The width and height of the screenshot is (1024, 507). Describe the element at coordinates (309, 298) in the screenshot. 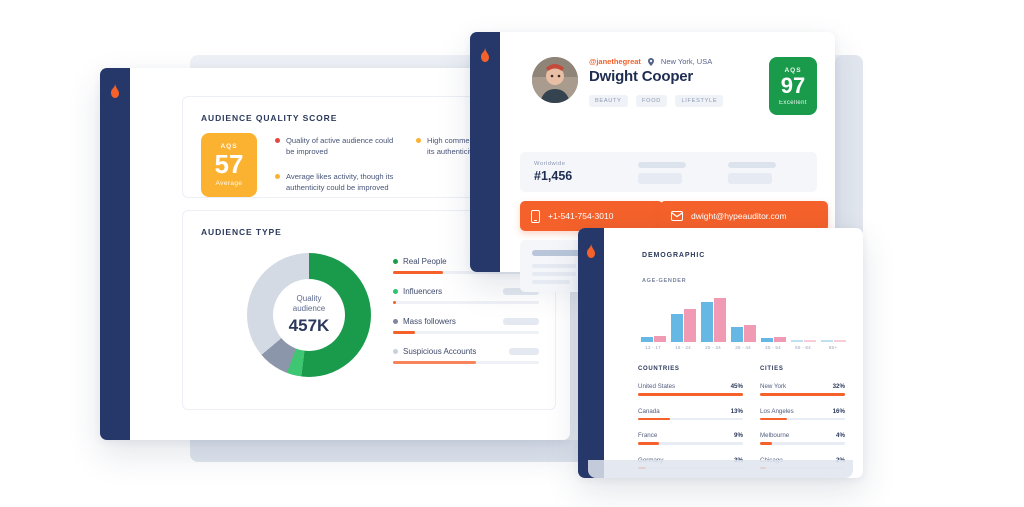

I see `donut-center-line1: Quality` at that location.